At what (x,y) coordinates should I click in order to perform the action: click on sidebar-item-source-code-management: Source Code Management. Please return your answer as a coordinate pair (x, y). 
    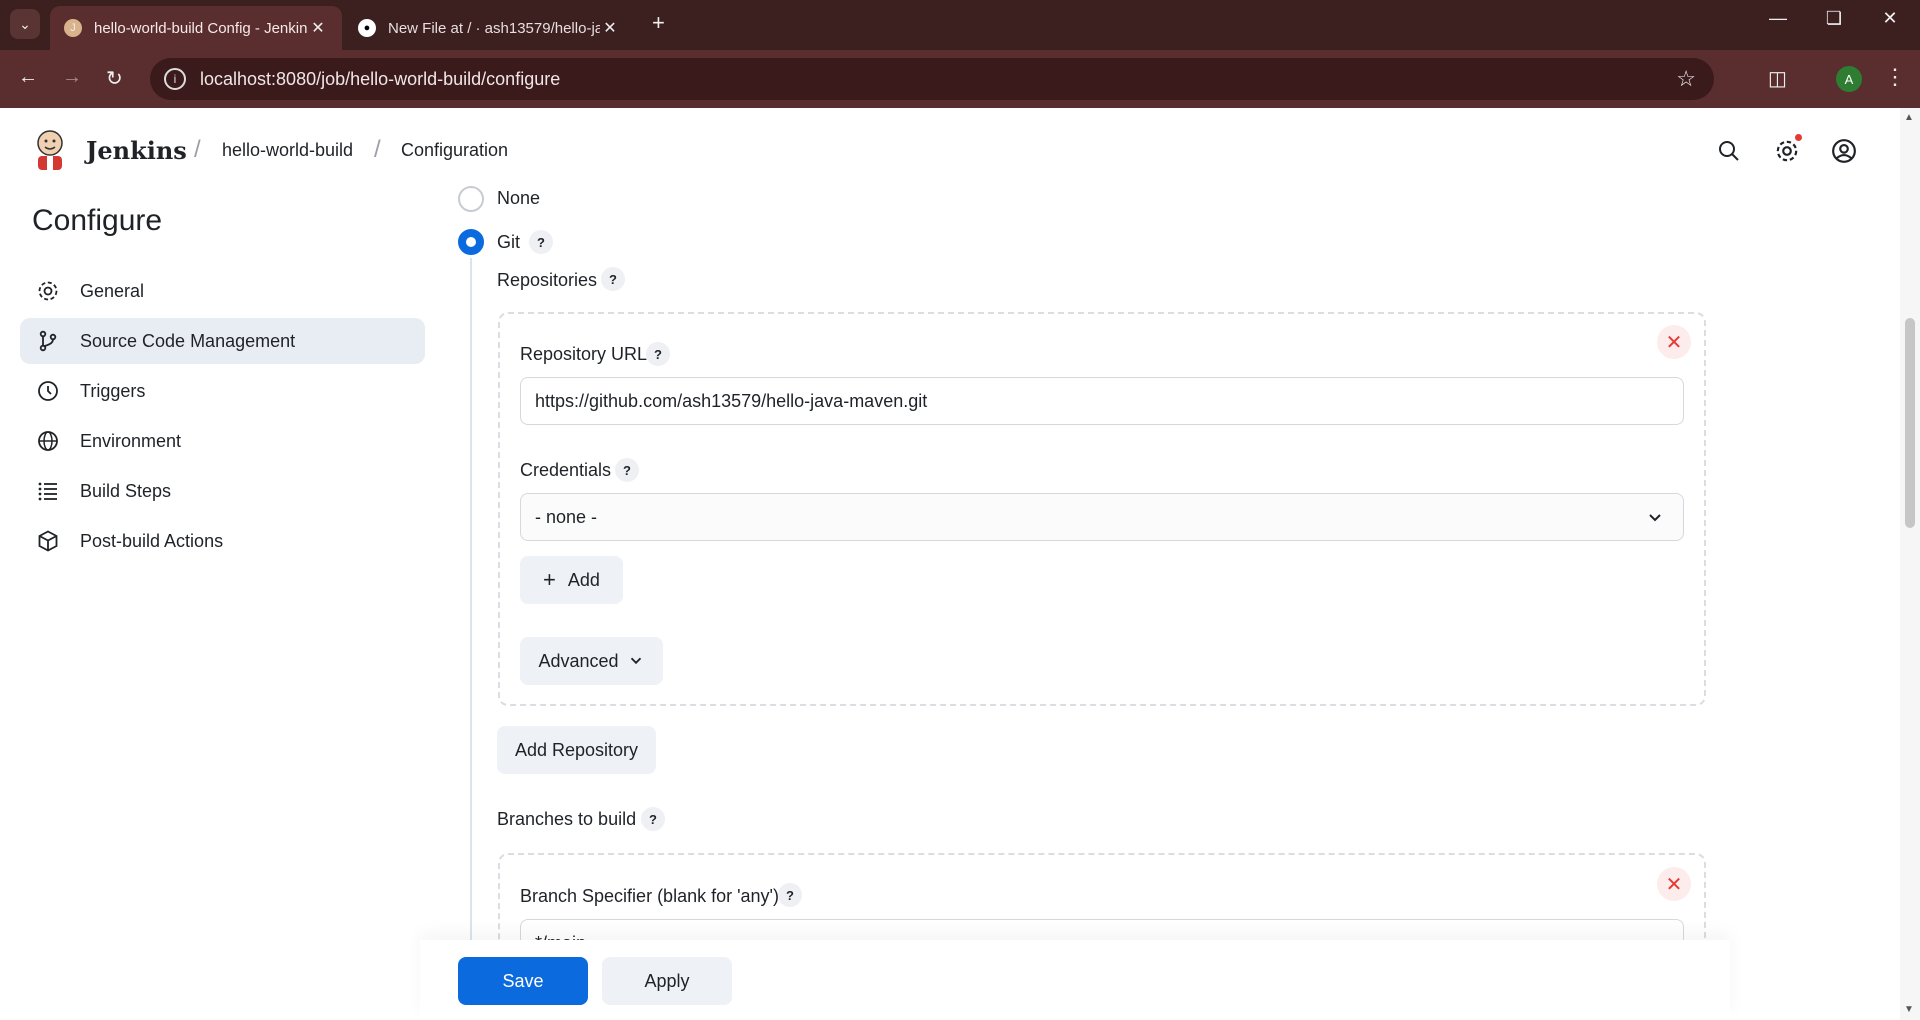
    Looking at the image, I should click on (222, 341).